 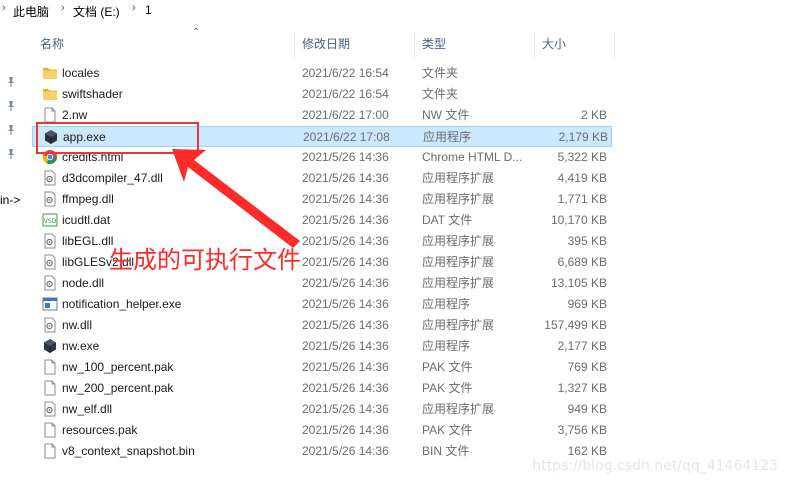 What do you see at coordinates (578, 220) in the screenshot?
I see `file-size: 10,170 KB` at bounding box center [578, 220].